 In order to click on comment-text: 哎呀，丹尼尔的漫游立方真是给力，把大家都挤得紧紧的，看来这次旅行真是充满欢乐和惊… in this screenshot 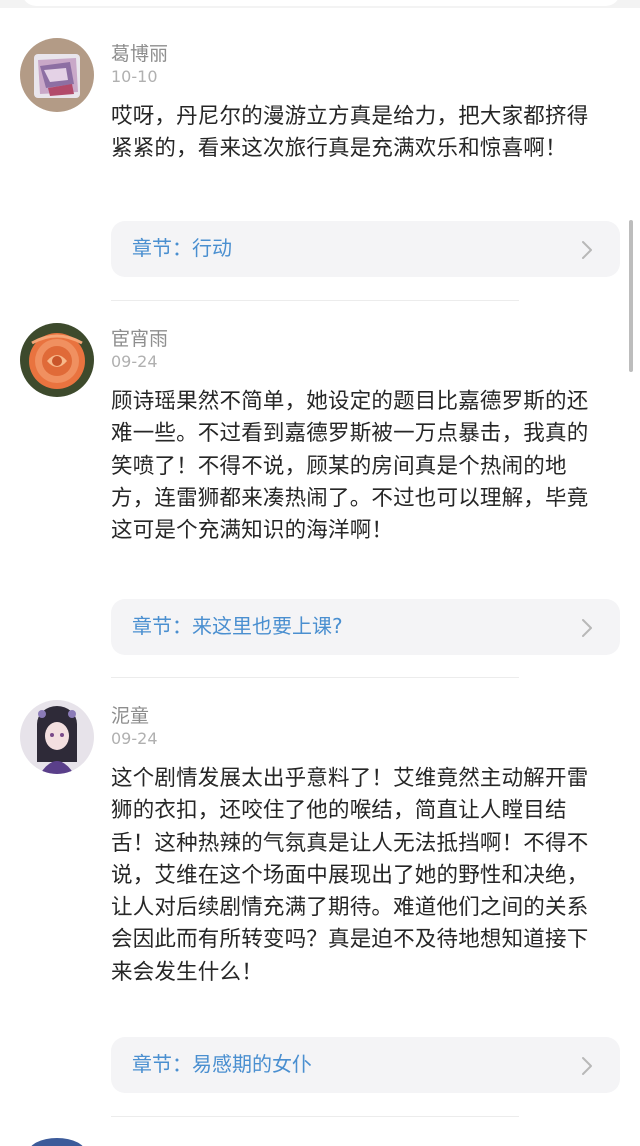, I will do `click(350, 133)`.